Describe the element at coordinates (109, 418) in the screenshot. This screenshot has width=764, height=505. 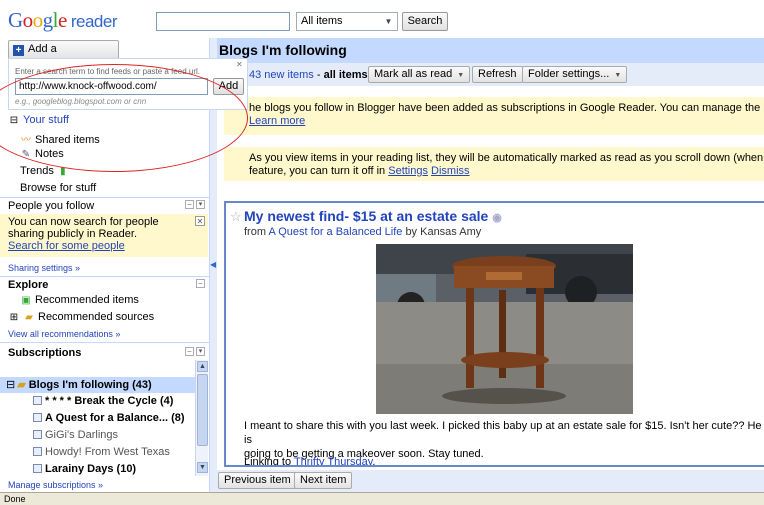
I see `feed-item: A Quest for a Balance... (8)` at that location.